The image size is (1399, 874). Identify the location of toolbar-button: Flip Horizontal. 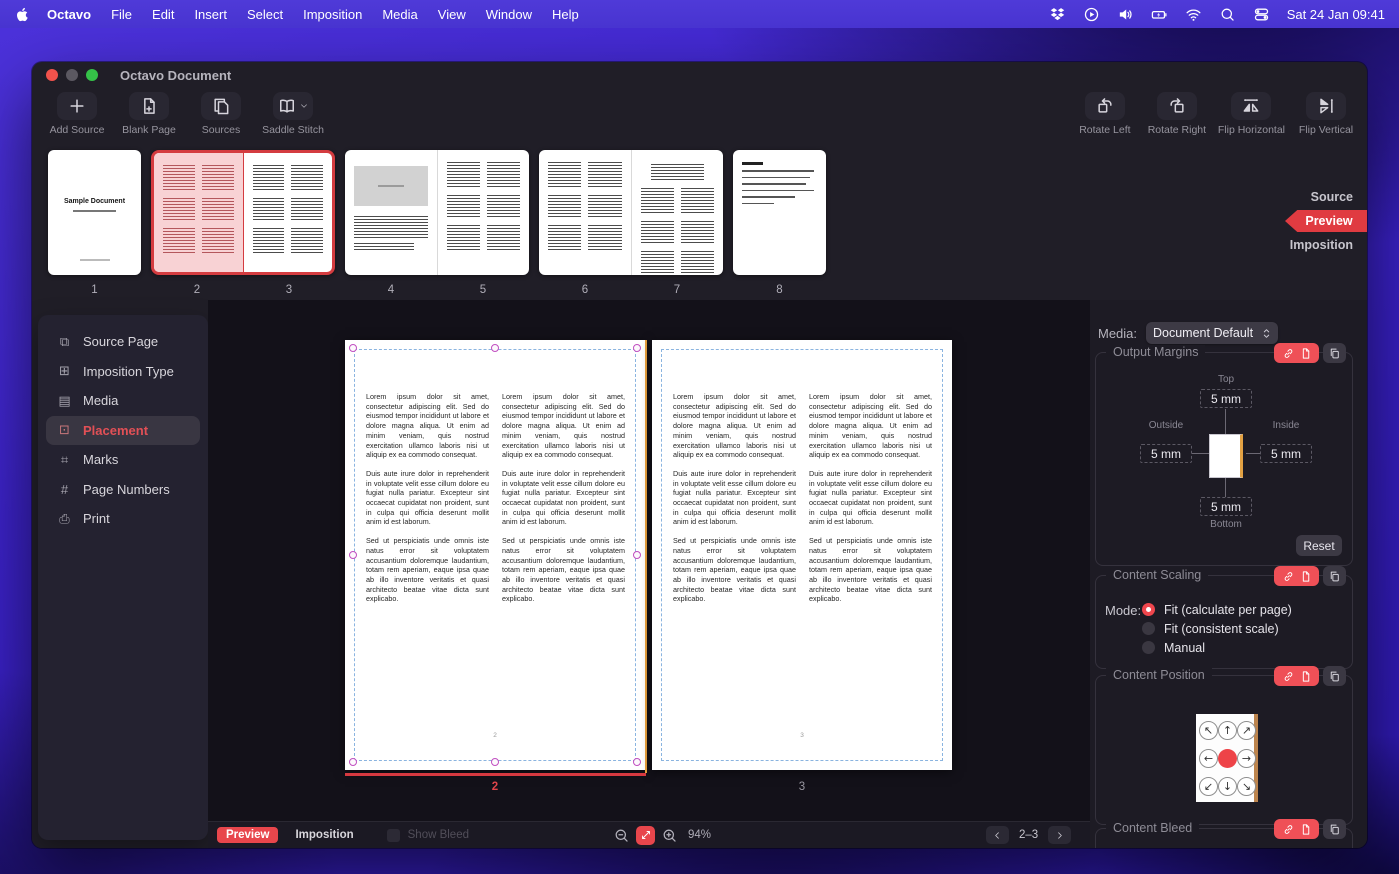
(1251, 119).